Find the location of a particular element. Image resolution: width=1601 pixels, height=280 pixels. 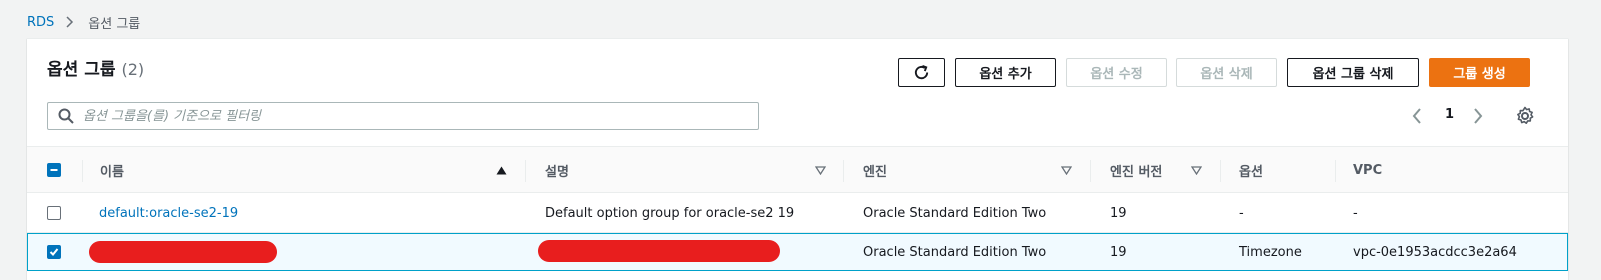

add-option-button: 옵션 추가 is located at coordinates (1005, 72).